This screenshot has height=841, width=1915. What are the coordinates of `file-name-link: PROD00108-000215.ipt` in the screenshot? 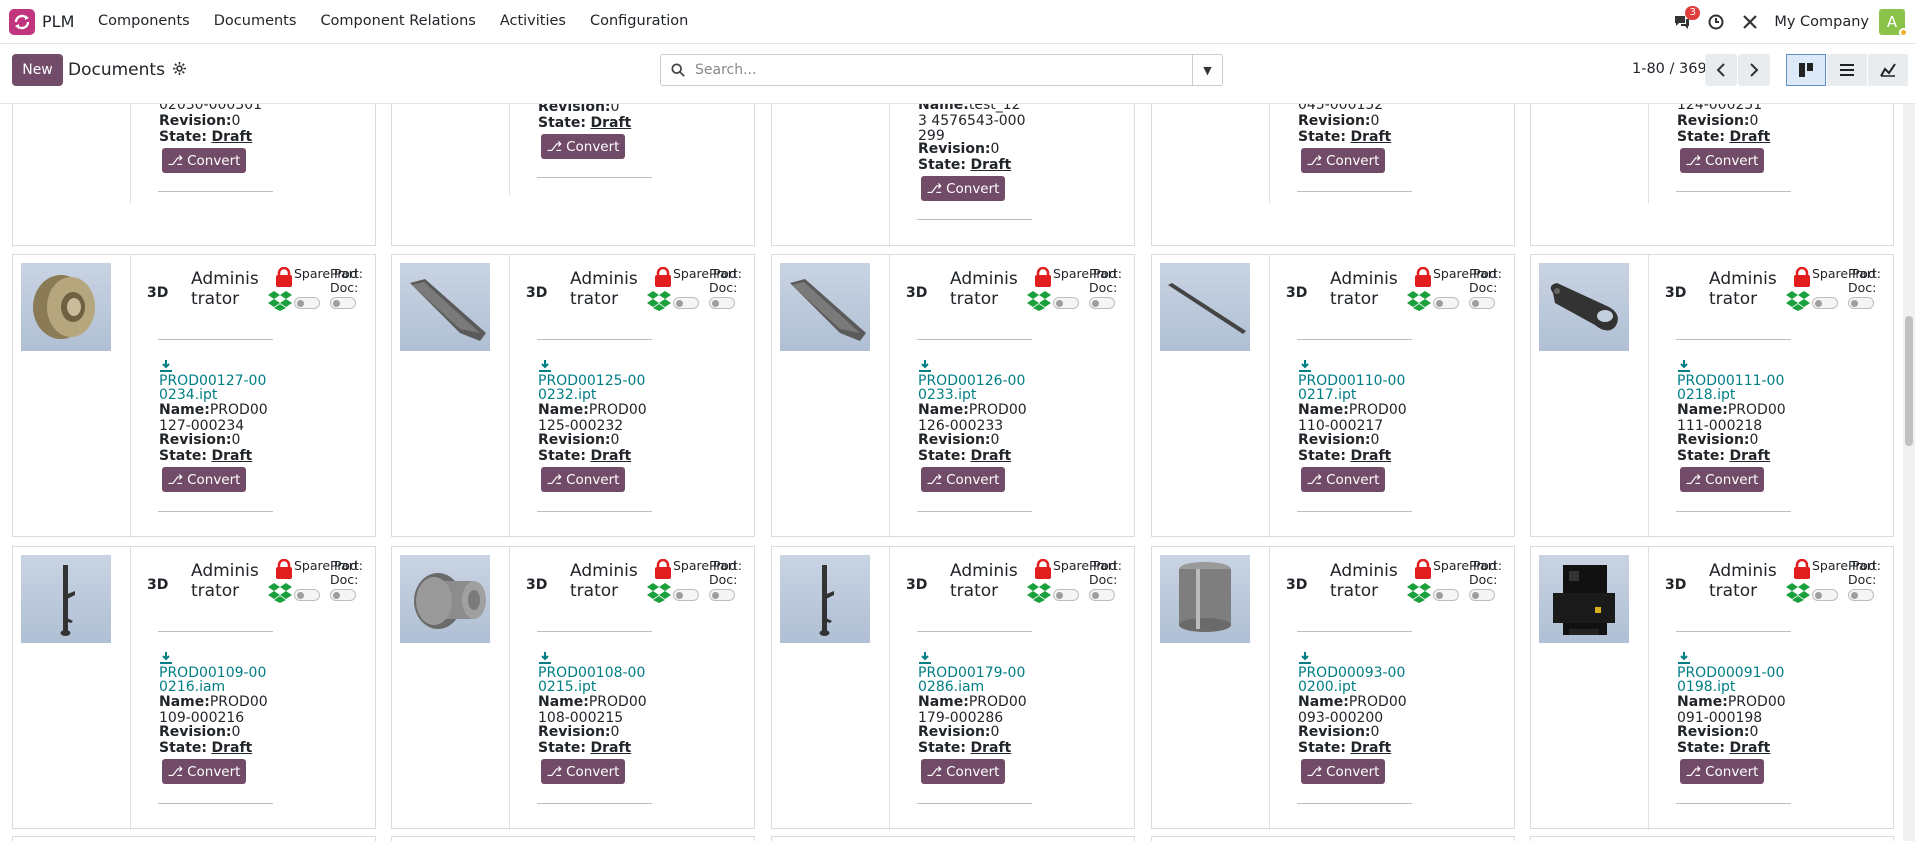 It's located at (593, 680).